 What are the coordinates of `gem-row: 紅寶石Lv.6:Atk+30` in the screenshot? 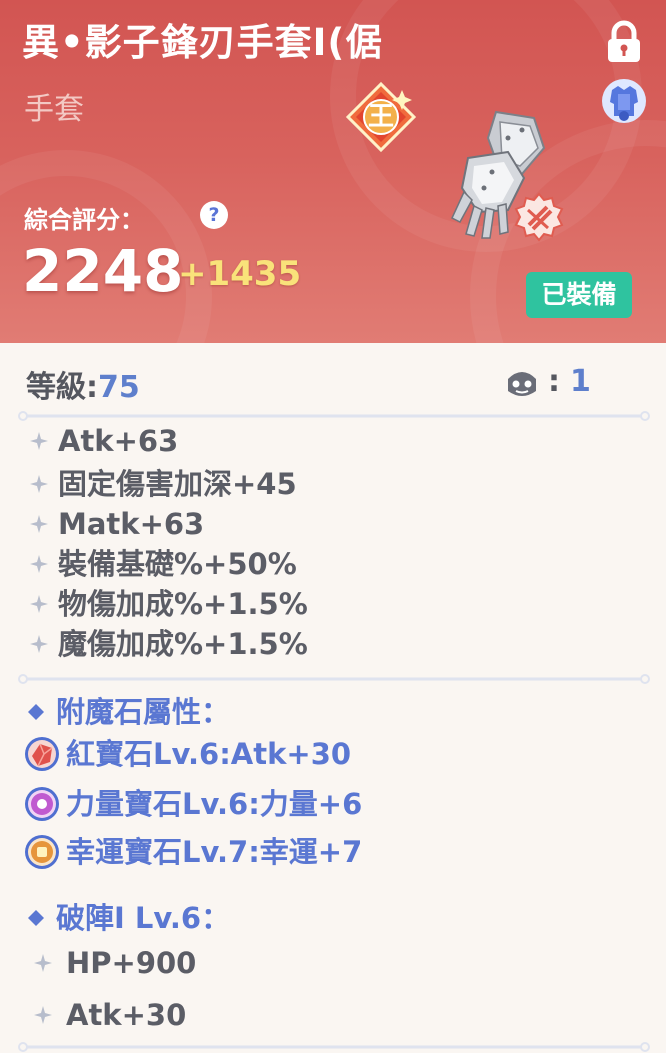 It's located at (324, 754).